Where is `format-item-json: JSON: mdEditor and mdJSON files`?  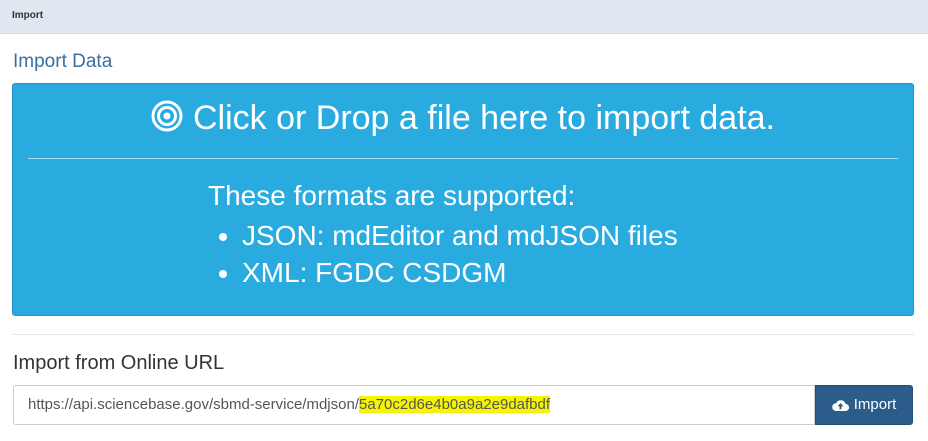
format-item-json: JSON: mdEditor and mdJSON files is located at coordinates (460, 235).